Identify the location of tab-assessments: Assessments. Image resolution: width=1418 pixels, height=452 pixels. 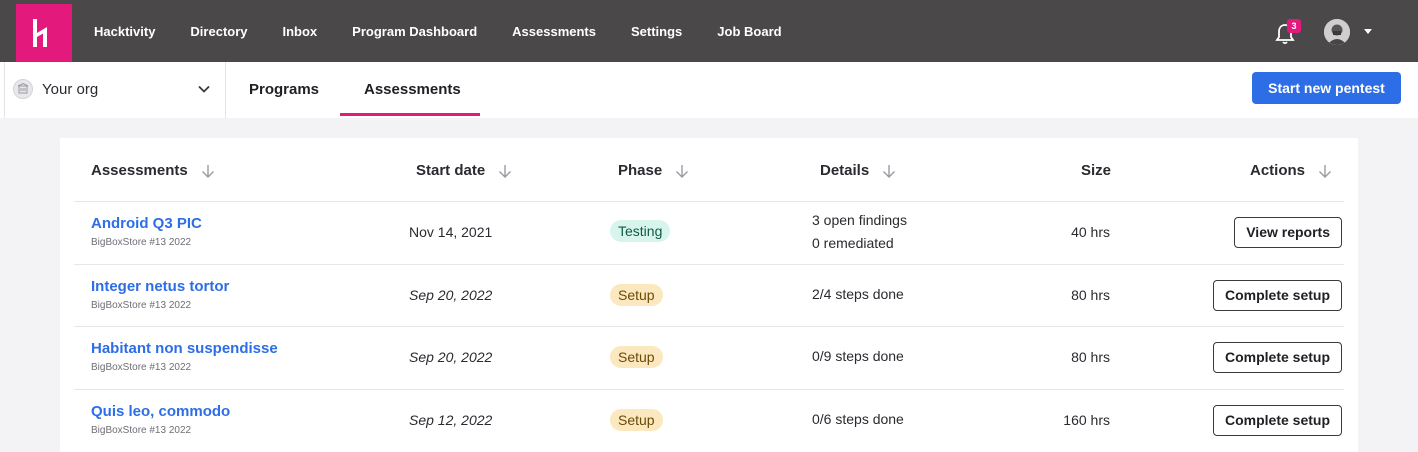
(410, 90).